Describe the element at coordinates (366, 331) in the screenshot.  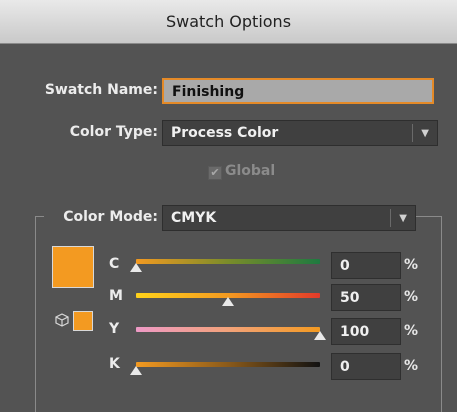
I see `yellow-value-input: 100` at that location.